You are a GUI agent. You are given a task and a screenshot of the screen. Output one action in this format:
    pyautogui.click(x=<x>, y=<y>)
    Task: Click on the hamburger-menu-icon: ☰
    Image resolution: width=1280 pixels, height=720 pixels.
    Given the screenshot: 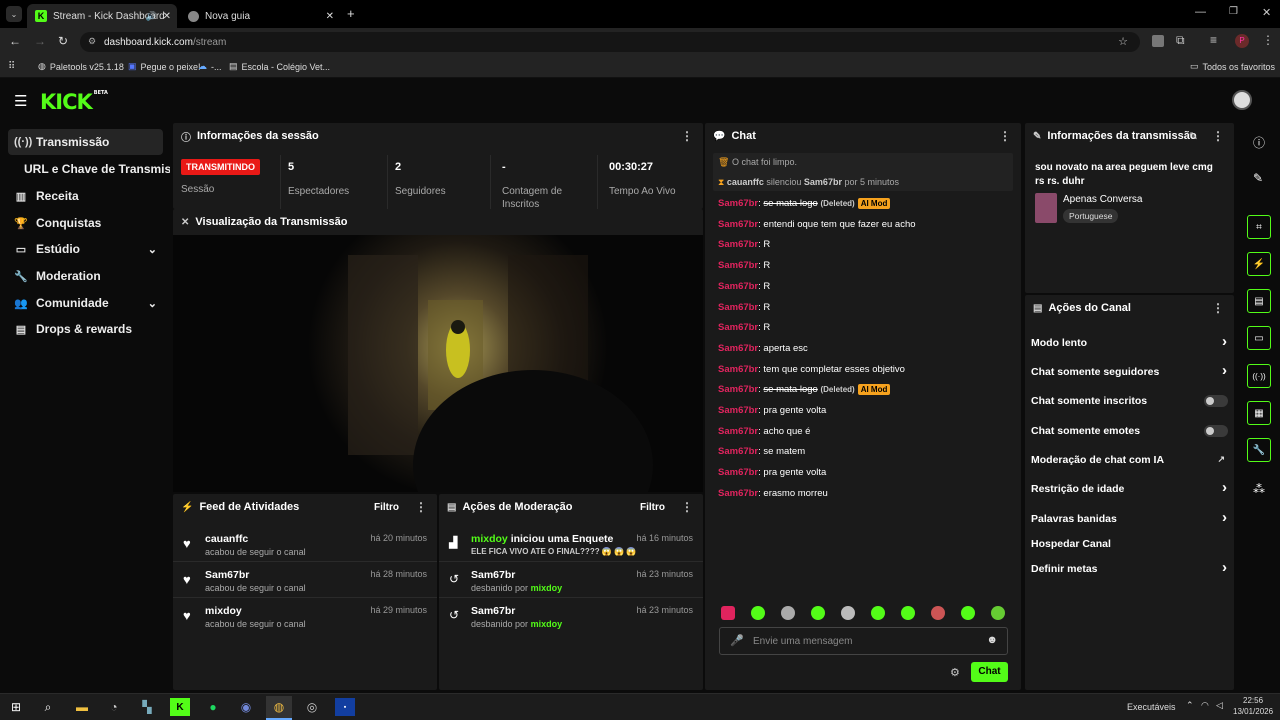 What is the action you would take?
    pyautogui.click(x=20, y=101)
    